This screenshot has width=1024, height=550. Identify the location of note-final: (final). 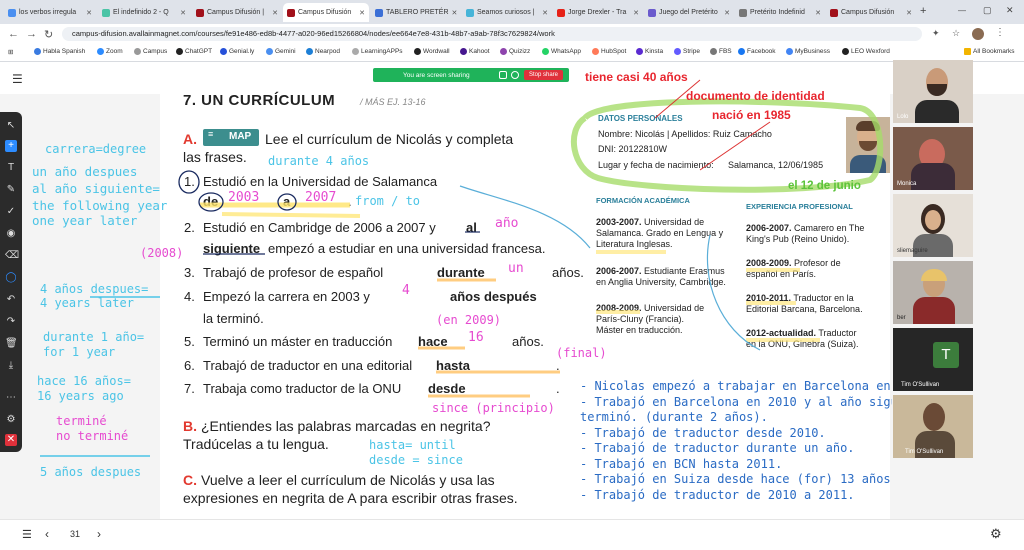
(581, 353).